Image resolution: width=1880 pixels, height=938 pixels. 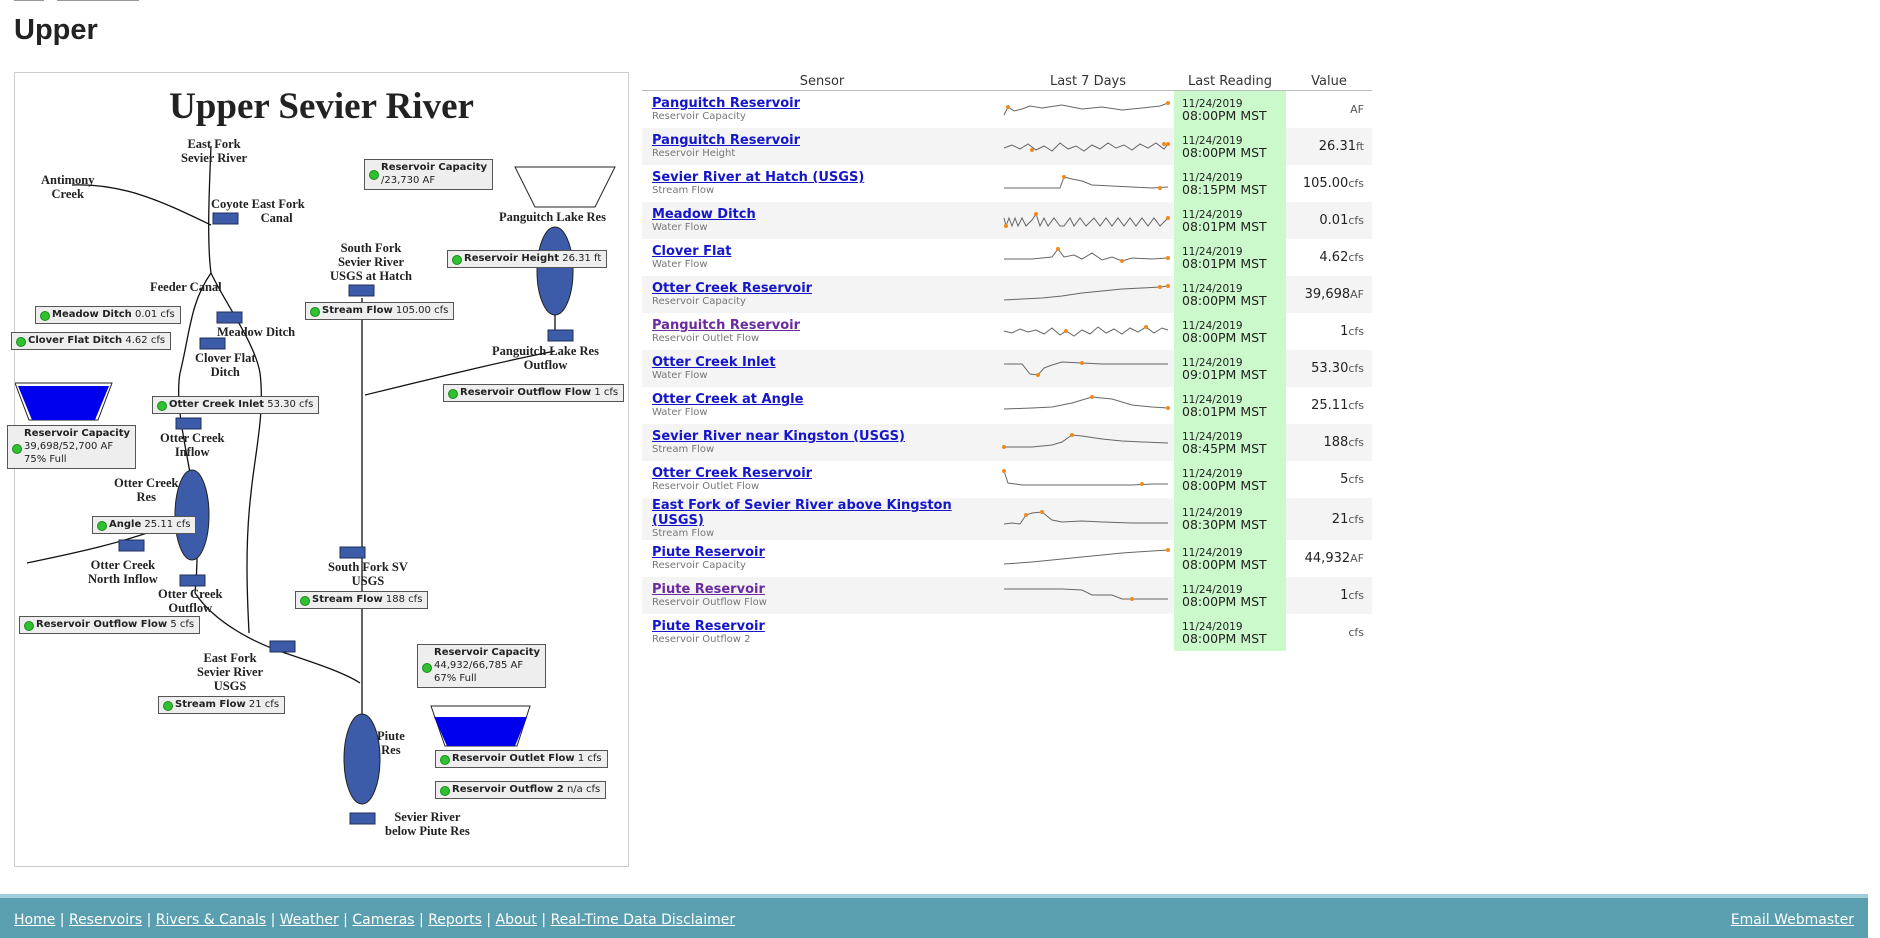 I want to click on box-otter-inlet: Otter Creek Inlet 53.30 cfs, so click(x=236, y=405).